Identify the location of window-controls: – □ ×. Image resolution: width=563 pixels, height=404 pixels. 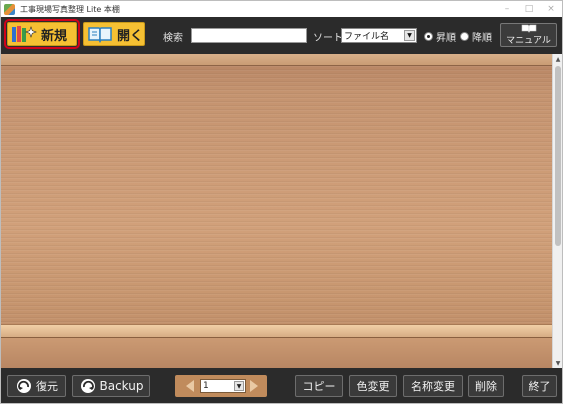
(529, 9).